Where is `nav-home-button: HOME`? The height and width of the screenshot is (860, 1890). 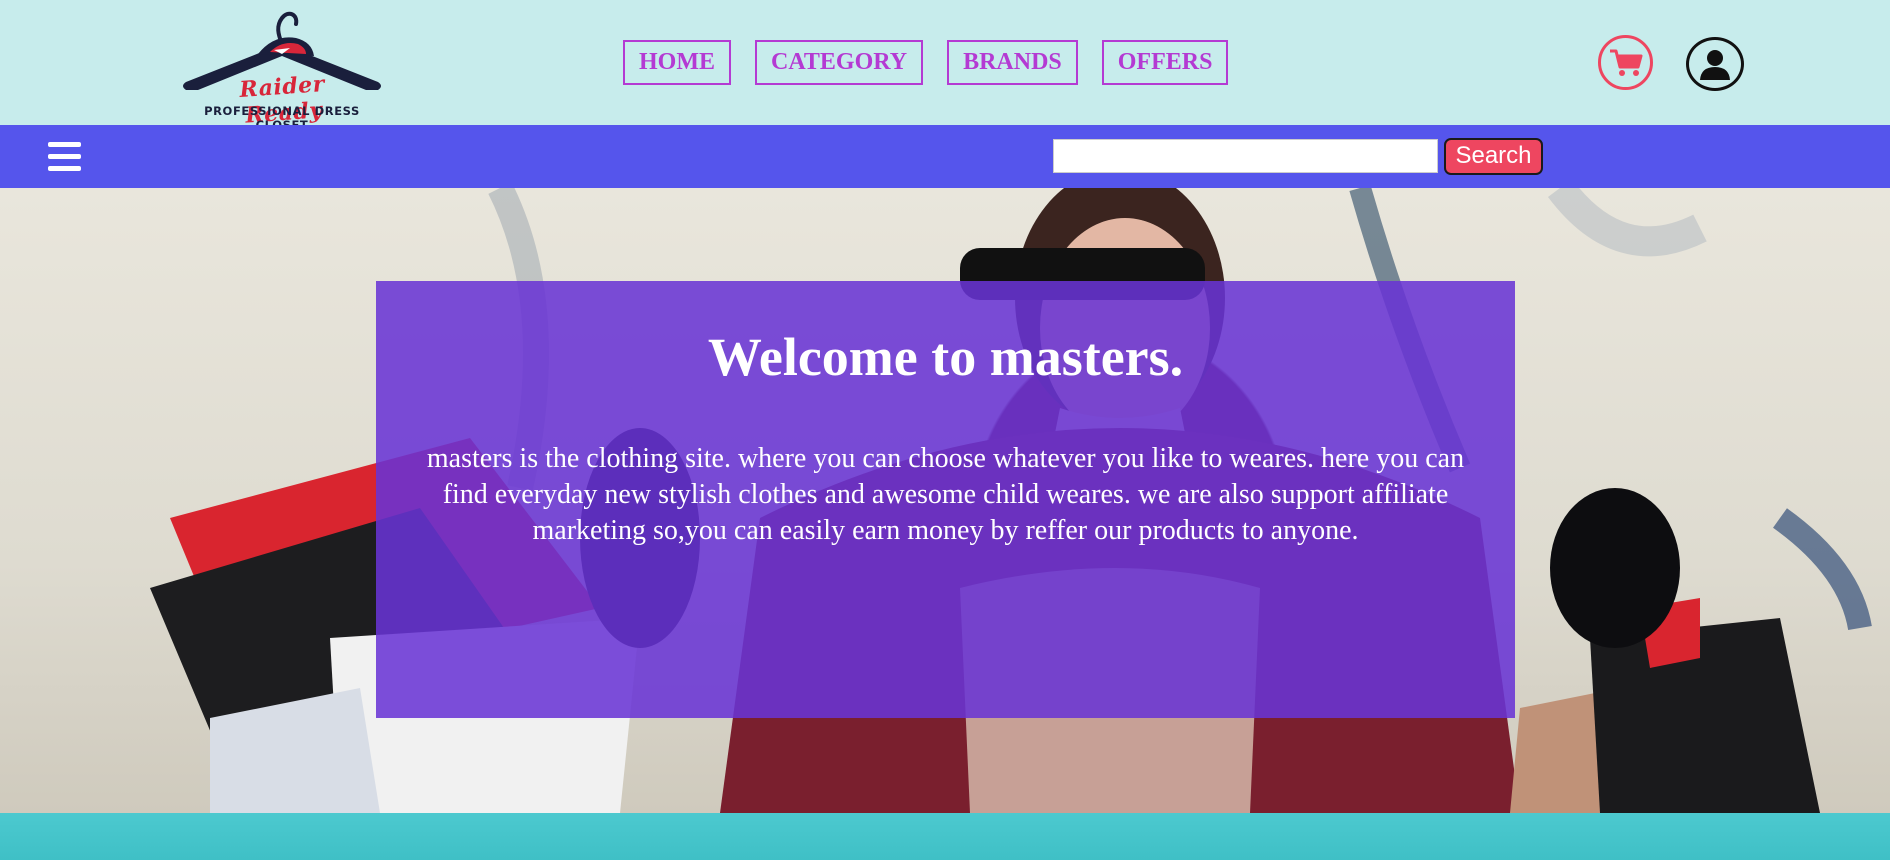
nav-home-button: HOME is located at coordinates (677, 62).